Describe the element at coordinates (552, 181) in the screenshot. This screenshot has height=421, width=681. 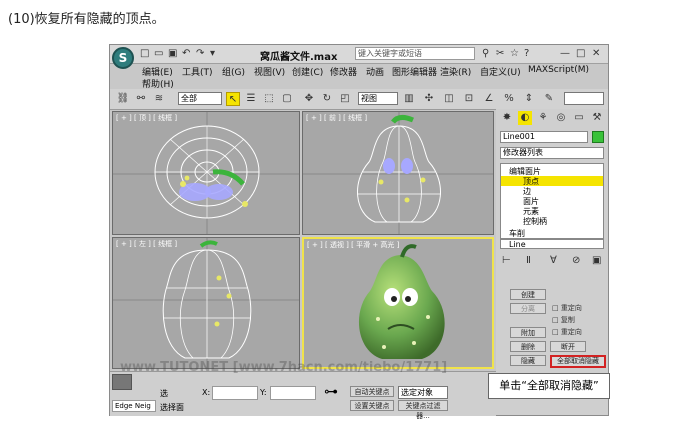
I see `stack-vertex-highlight` at that location.